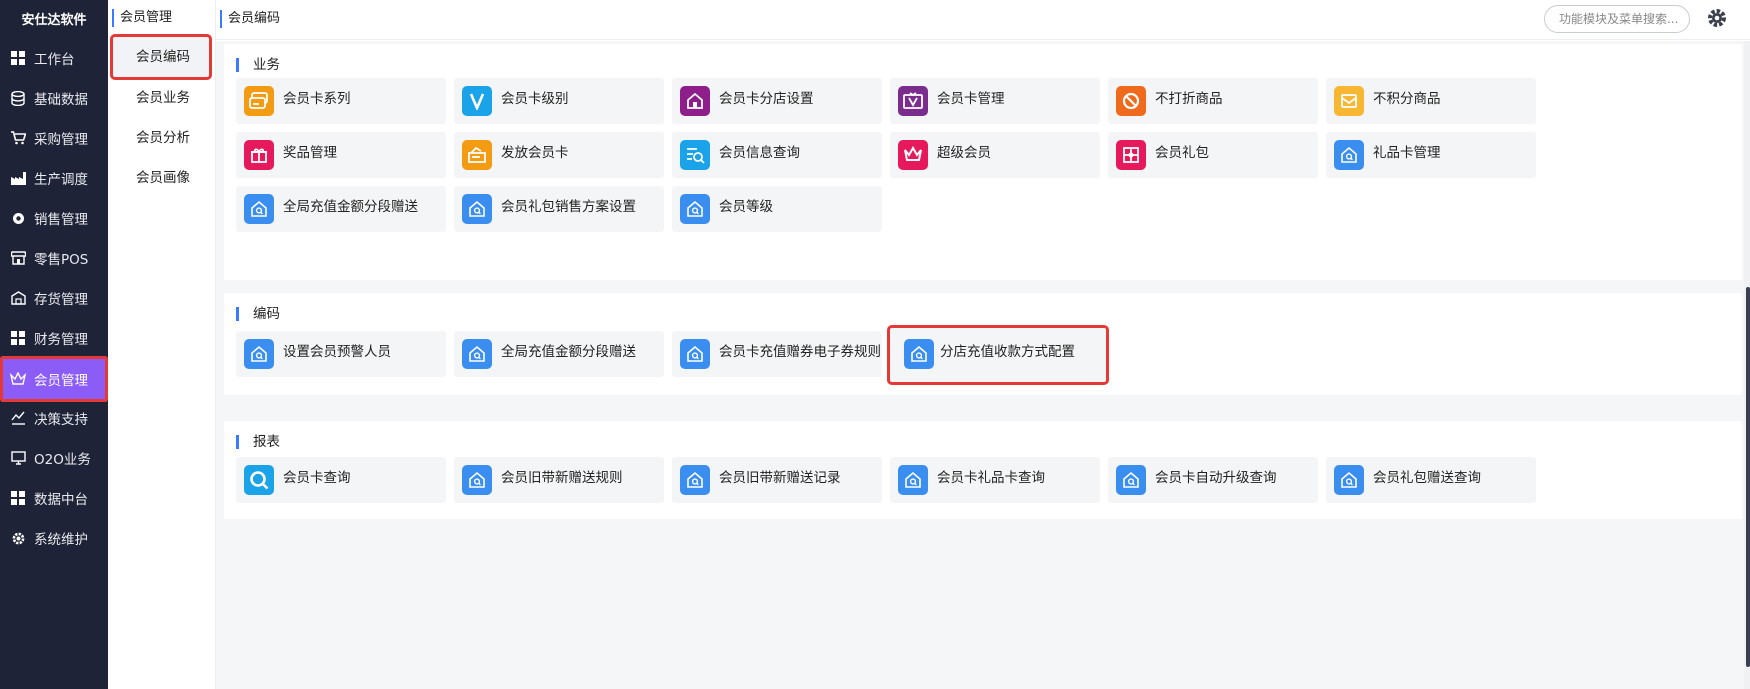  What do you see at coordinates (61, 180) in the screenshot?
I see `sidebar-item-label: 生产调度` at bounding box center [61, 180].